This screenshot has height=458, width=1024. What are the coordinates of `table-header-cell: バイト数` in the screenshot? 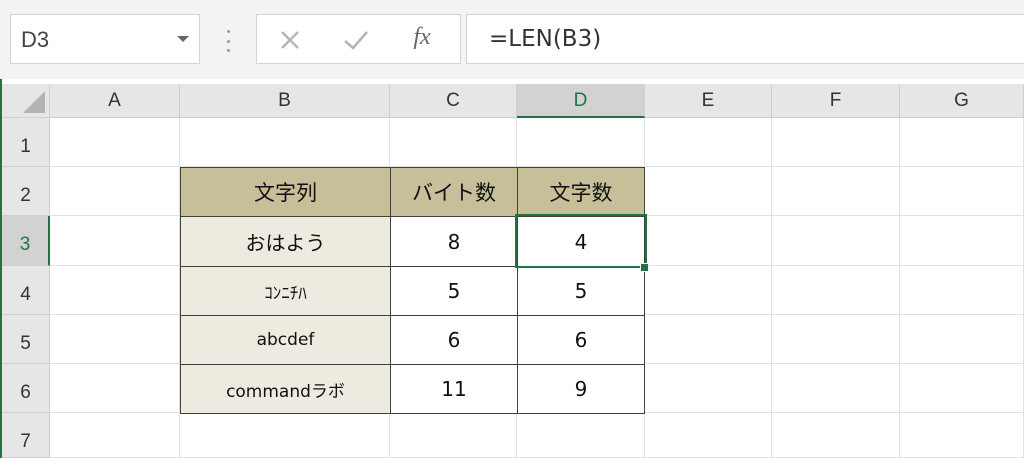 It's located at (454, 192).